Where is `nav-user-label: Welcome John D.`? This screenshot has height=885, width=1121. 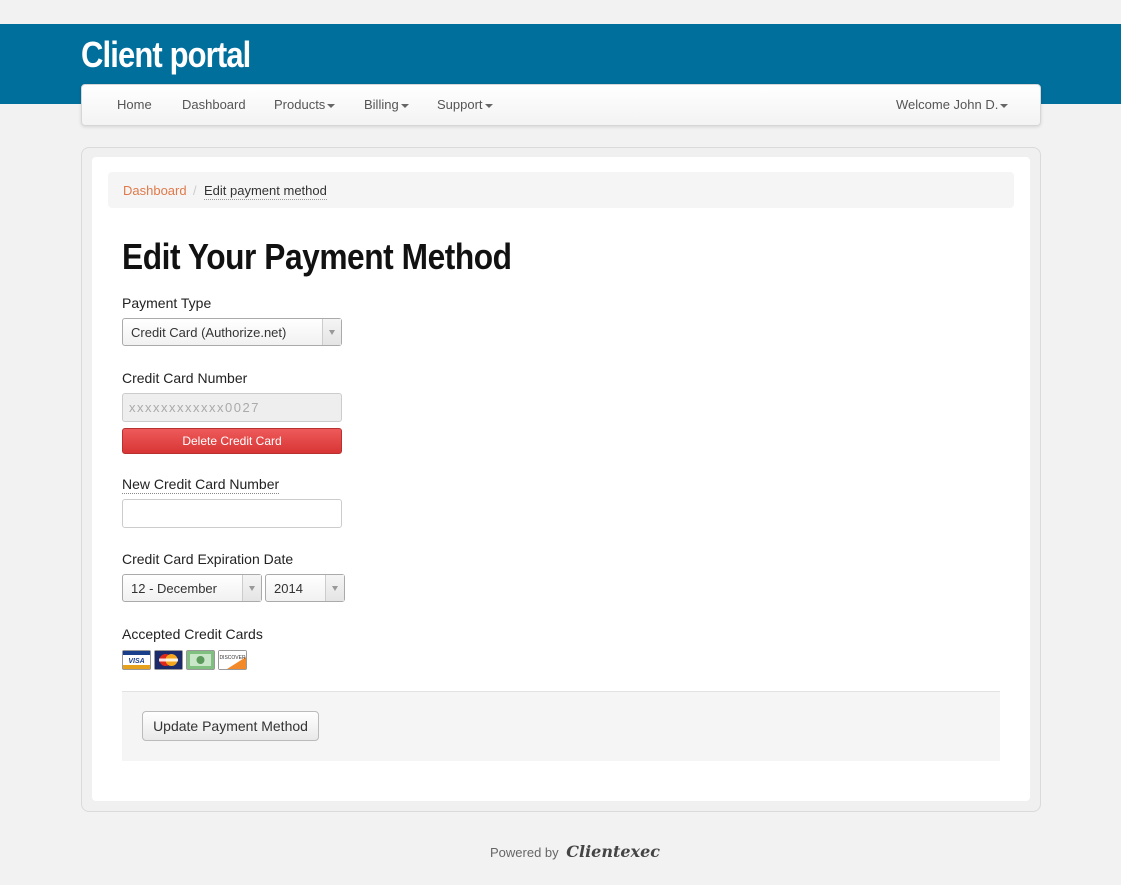
nav-user-label: Welcome John D. is located at coordinates (947, 104).